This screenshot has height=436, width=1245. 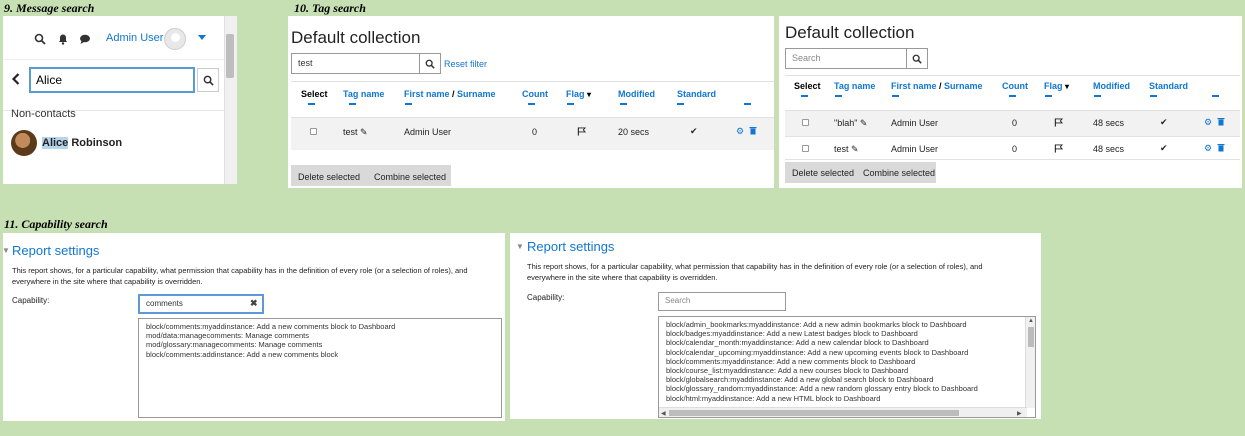 I want to click on scroll-left-icon: ◀, so click(x=663, y=413).